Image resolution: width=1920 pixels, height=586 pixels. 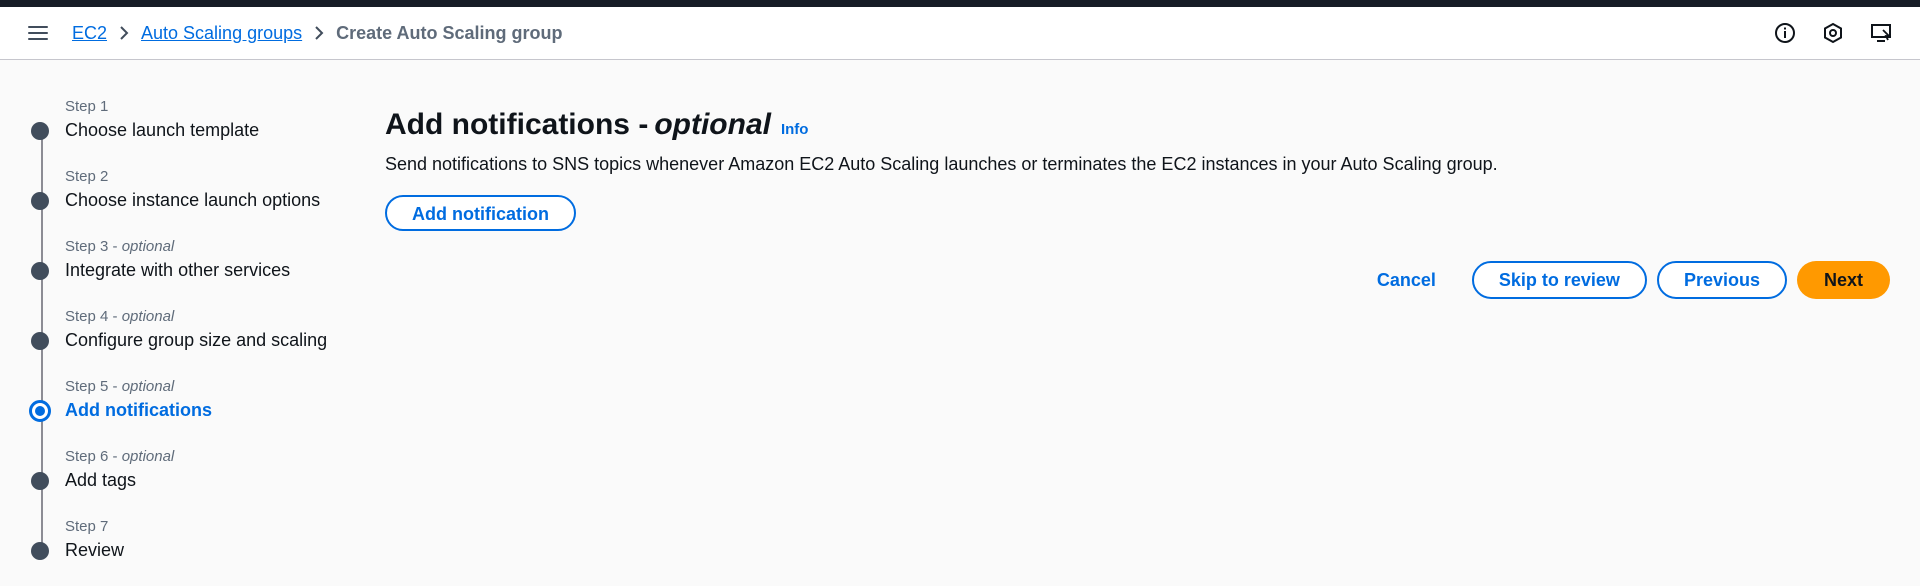 What do you see at coordinates (38, 33) in the screenshot?
I see `menu-icon` at bounding box center [38, 33].